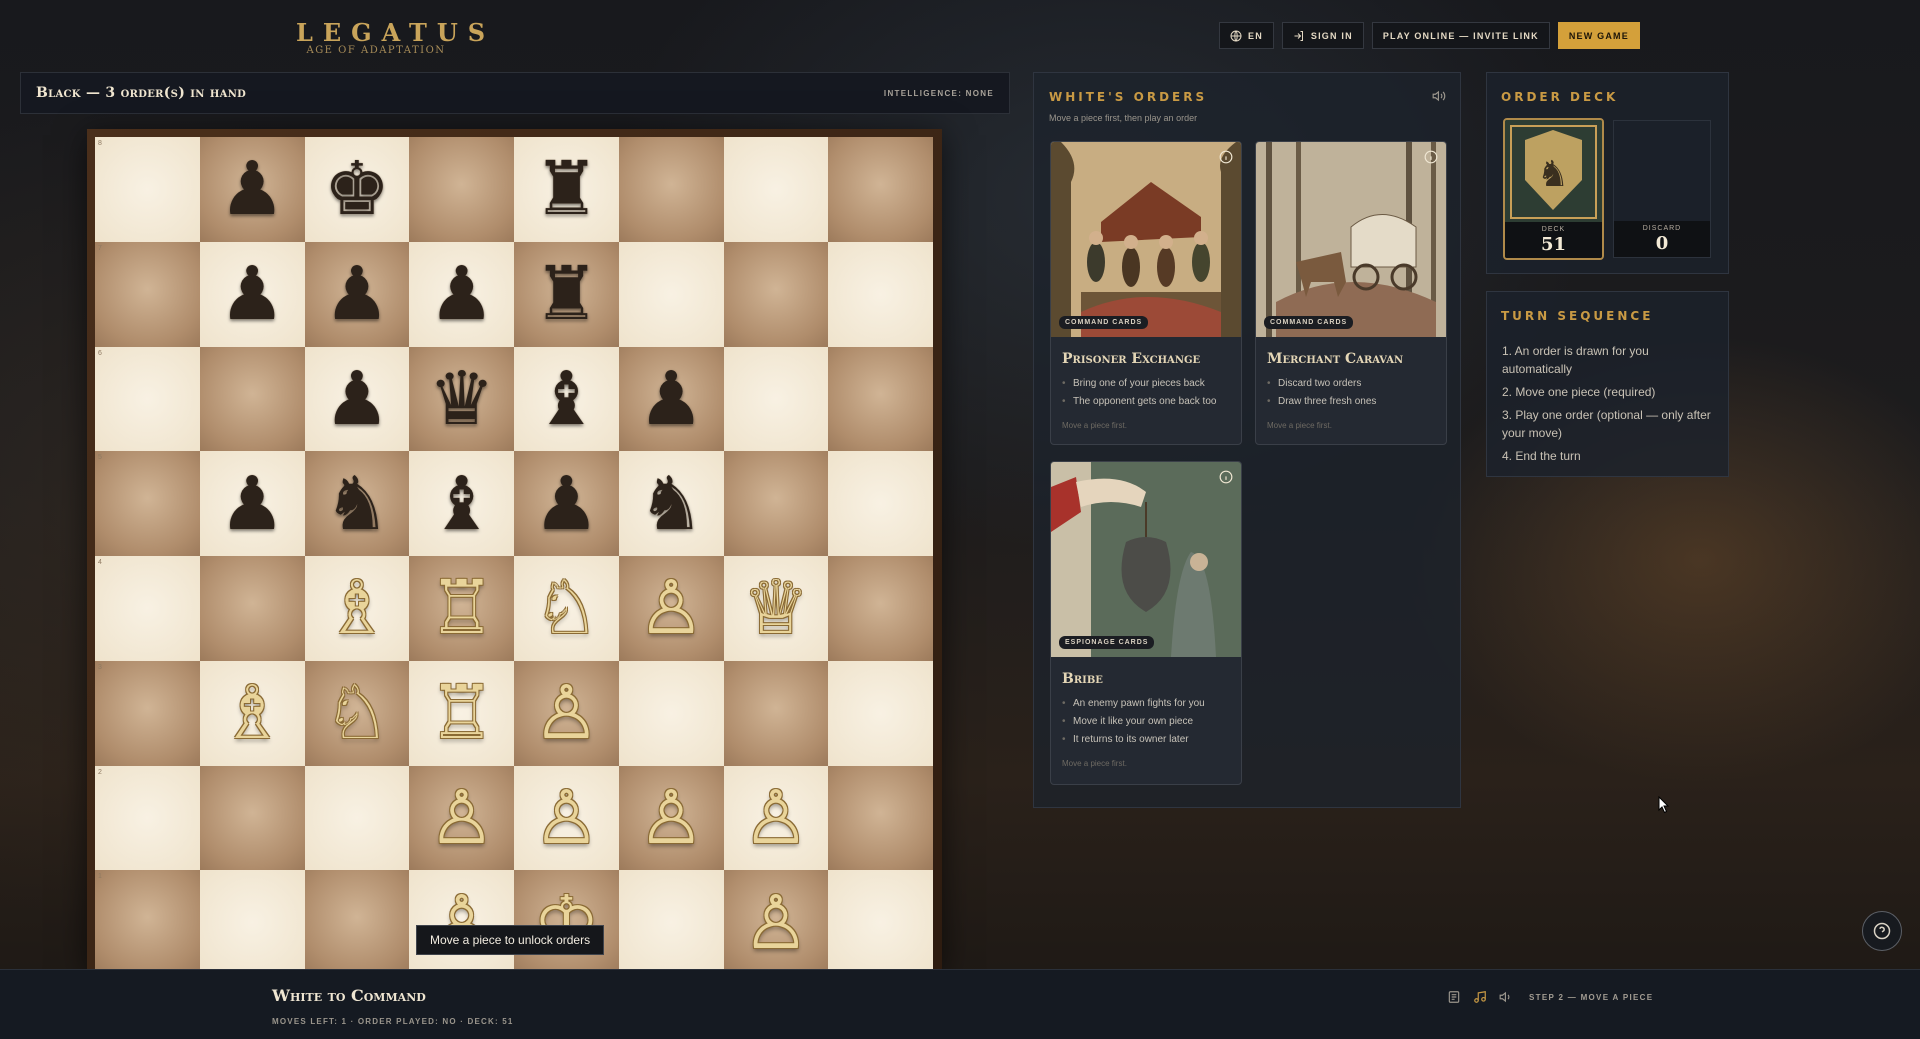 The height and width of the screenshot is (1039, 1920). I want to click on white-piece: ♘, so click(357, 713).